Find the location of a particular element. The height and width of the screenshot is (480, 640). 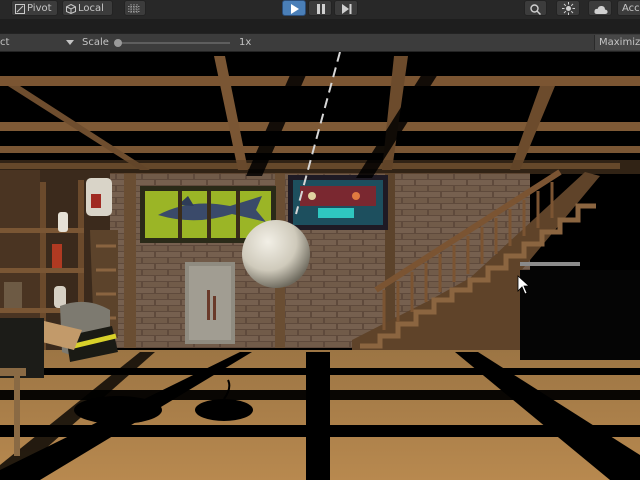

maximize-button: Maximize is located at coordinates (617, 42).